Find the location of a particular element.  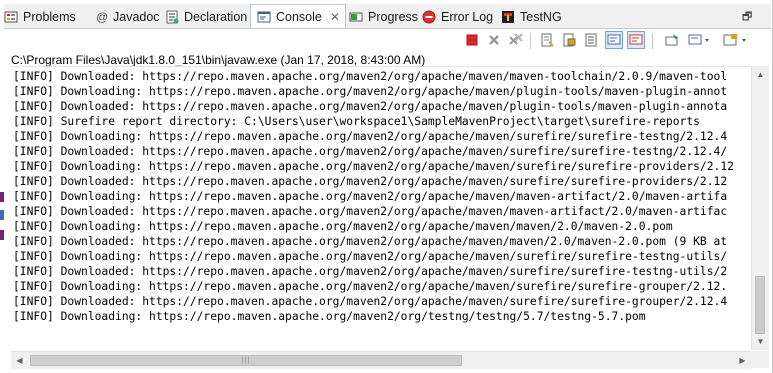

display-selected-console-button is located at coordinates (700, 40).